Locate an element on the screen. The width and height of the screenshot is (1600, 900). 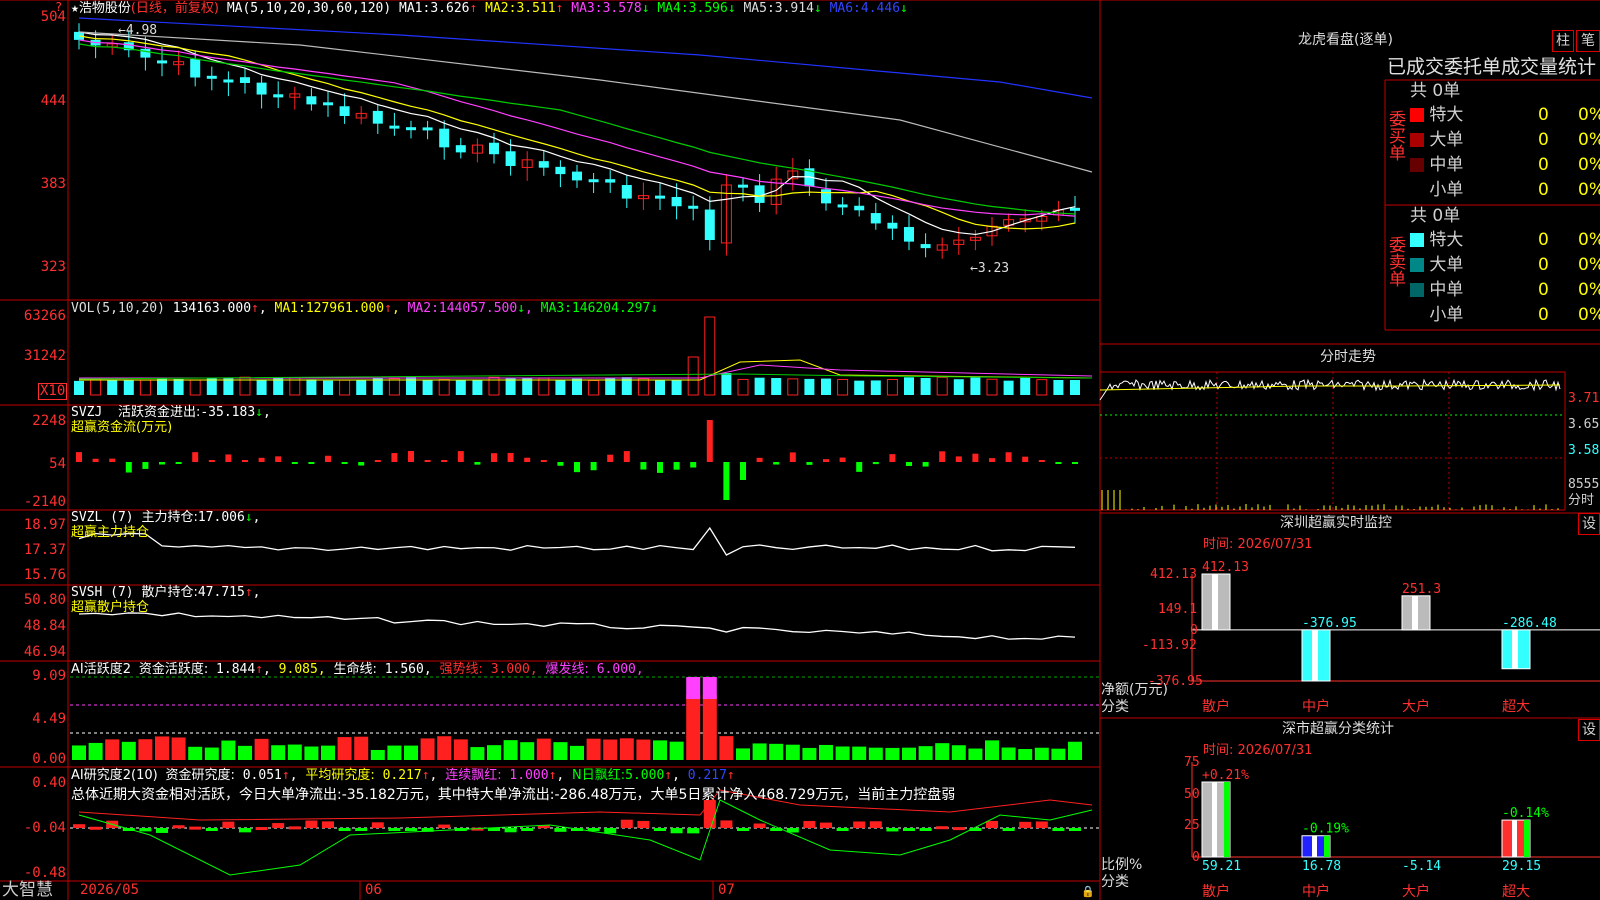
sz-monitor-axis-1: 149.1 is located at coordinates (1178, 609).